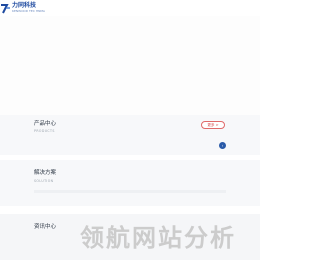  What do you see at coordinates (45, 124) in the screenshot?
I see `products-title: 产品中心` at bounding box center [45, 124].